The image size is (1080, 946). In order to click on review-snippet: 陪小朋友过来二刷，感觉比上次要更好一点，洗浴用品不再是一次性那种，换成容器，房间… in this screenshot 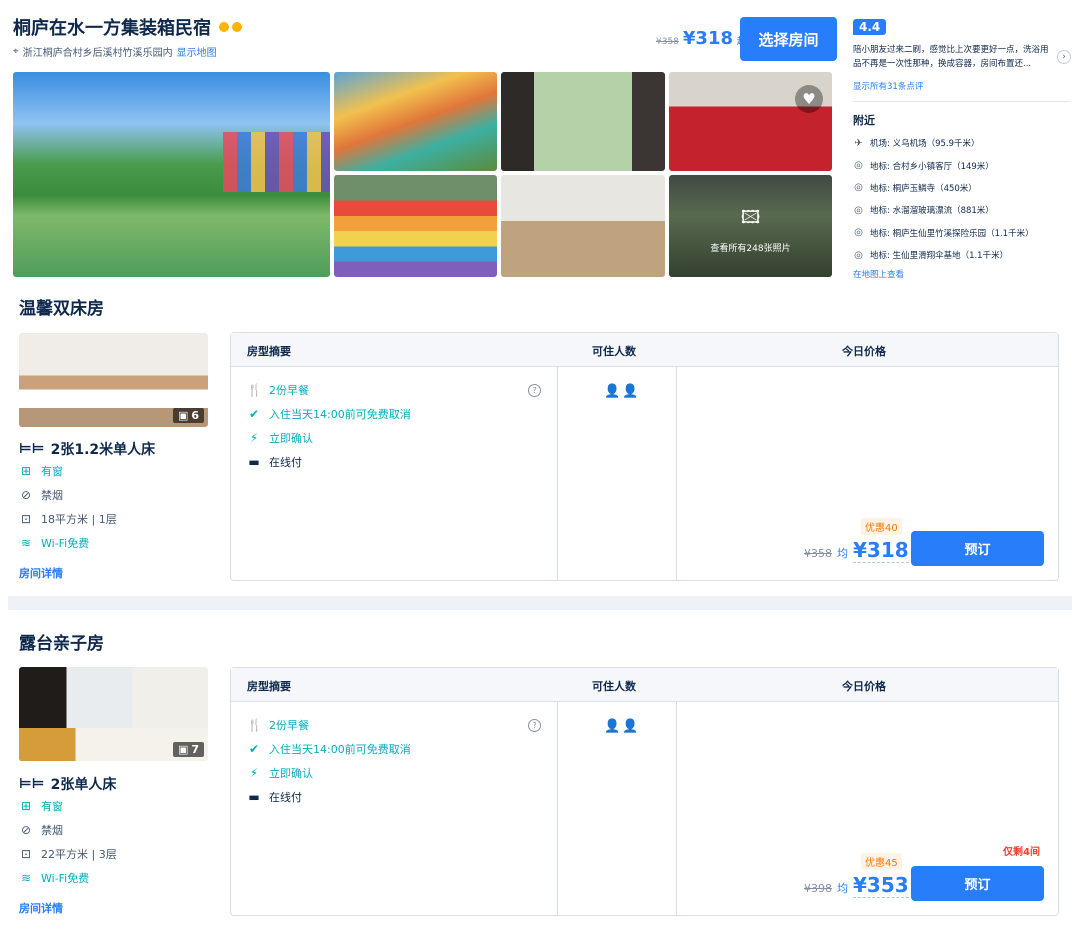, I will do `click(951, 57)`.